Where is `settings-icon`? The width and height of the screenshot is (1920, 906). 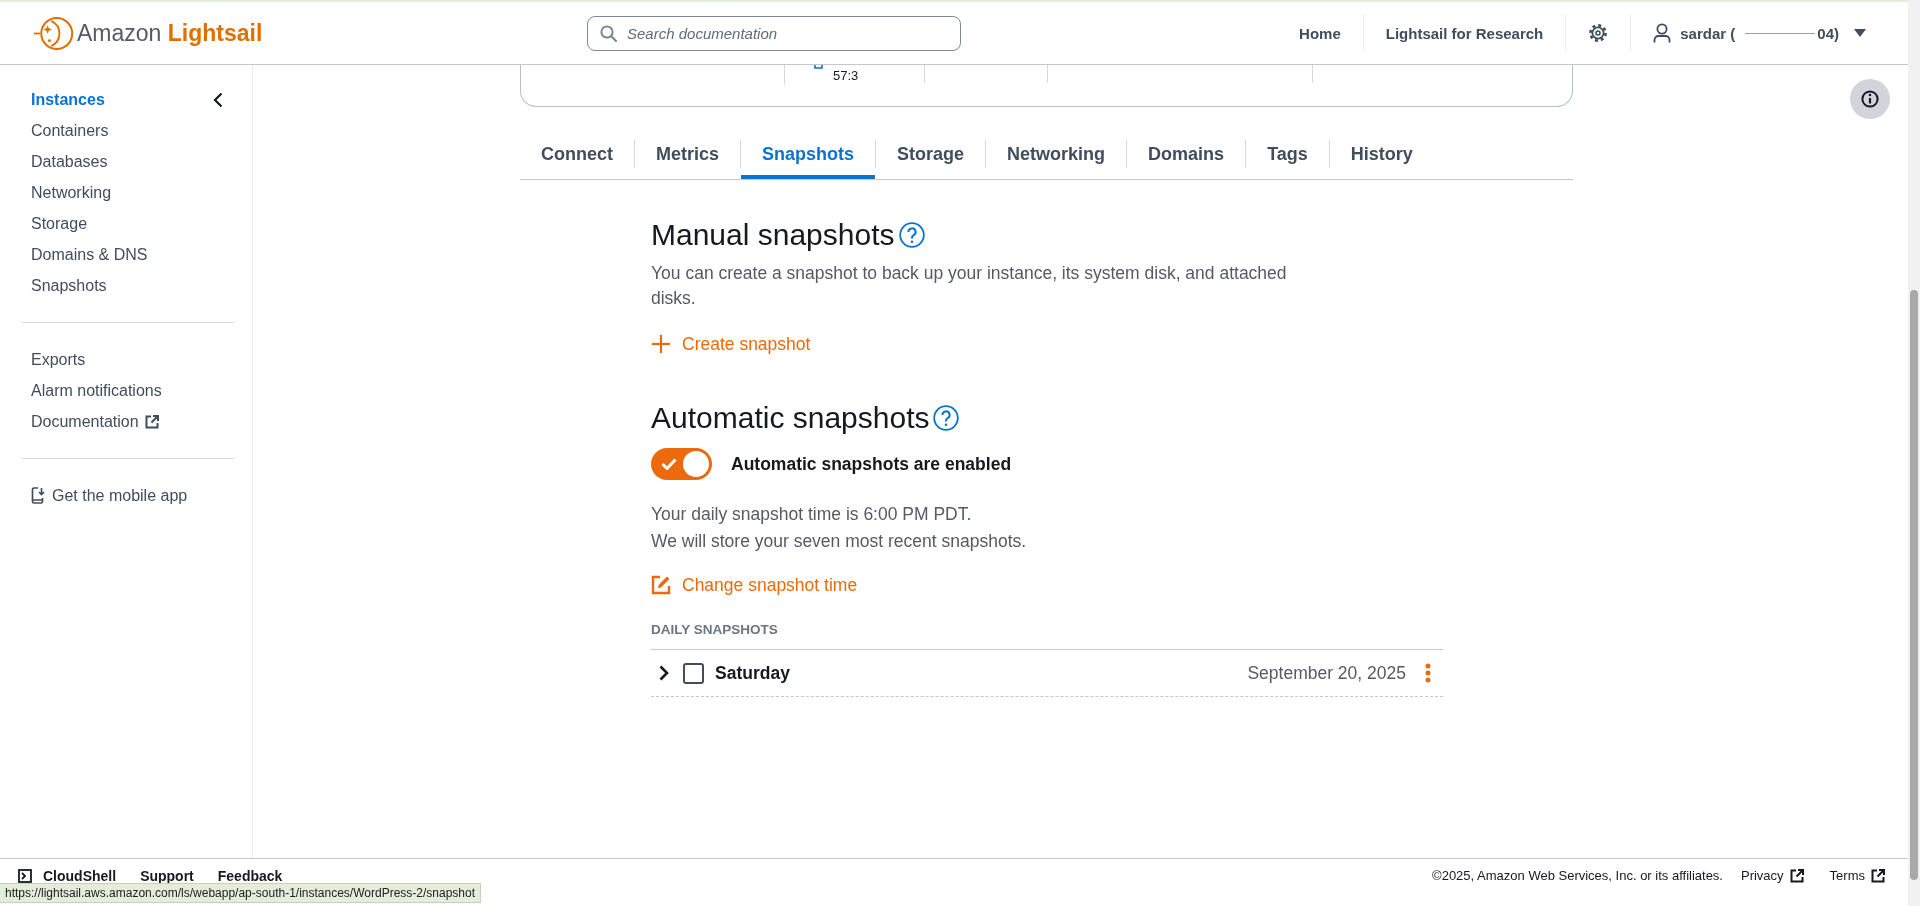 settings-icon is located at coordinates (1598, 33).